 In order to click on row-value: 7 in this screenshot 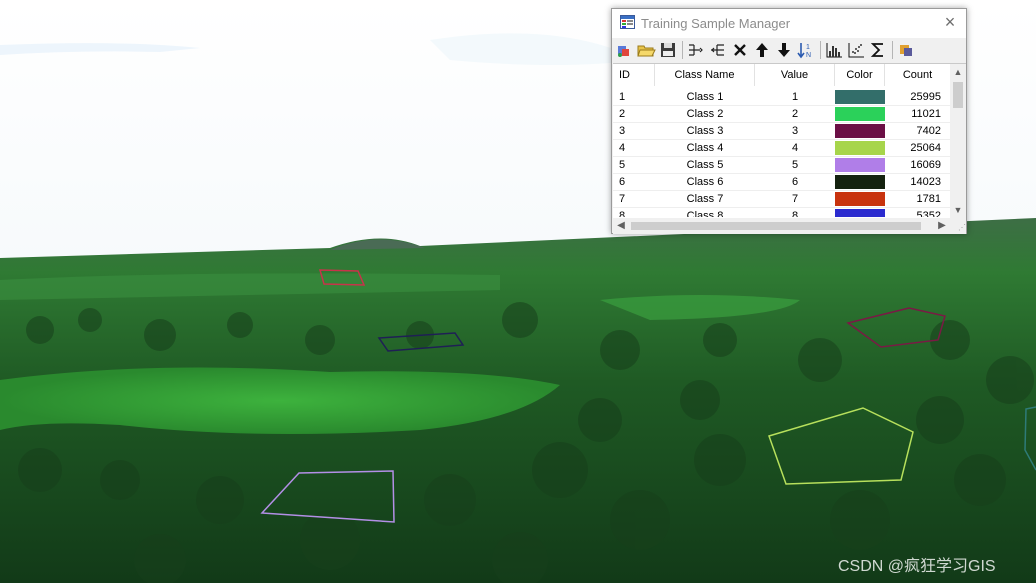, I will do `click(795, 199)`.